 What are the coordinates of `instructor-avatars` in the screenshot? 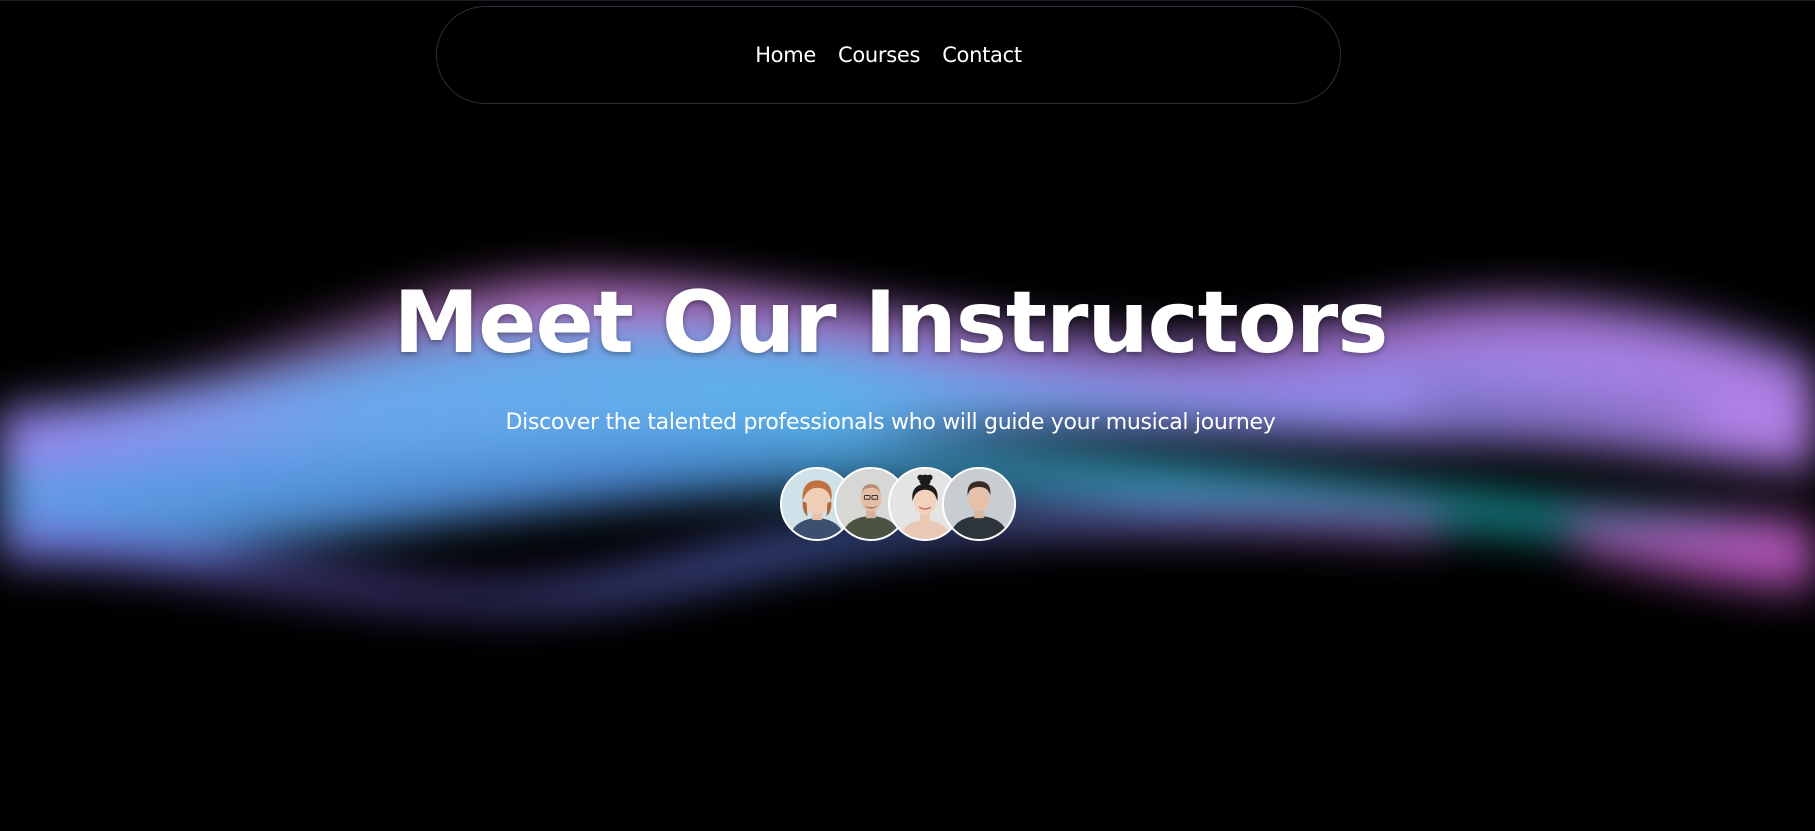 It's located at (898, 504).